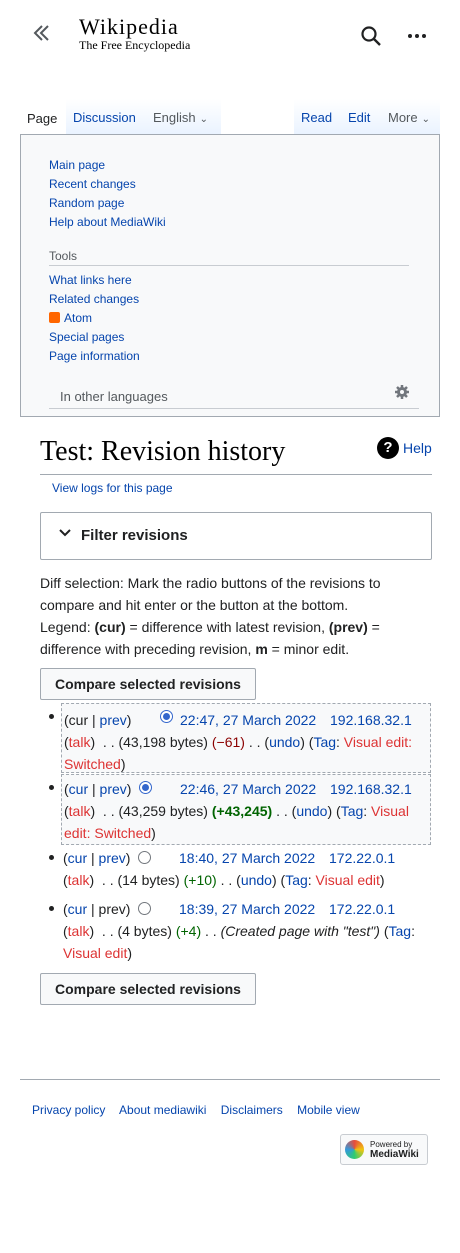 The height and width of the screenshot is (1253, 460). I want to click on revision-size: (14 bytes), so click(148, 880).